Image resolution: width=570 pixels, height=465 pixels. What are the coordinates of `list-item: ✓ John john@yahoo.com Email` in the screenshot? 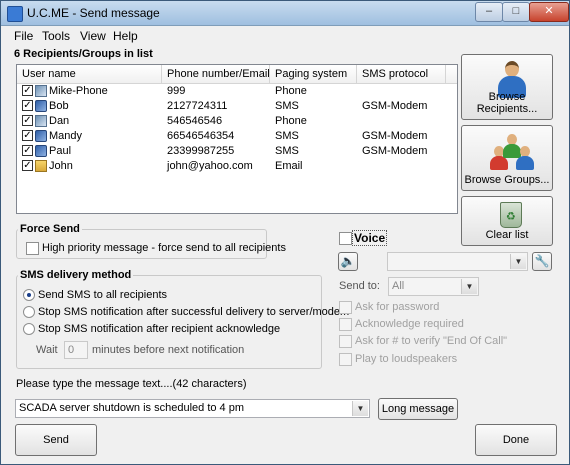 It's located at (237, 166).